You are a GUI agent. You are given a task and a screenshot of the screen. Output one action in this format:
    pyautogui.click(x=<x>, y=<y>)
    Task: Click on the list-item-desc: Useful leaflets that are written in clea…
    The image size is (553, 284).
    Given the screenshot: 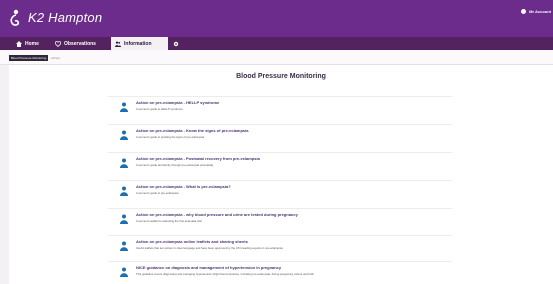 What is the action you would take?
    pyautogui.click(x=209, y=248)
    